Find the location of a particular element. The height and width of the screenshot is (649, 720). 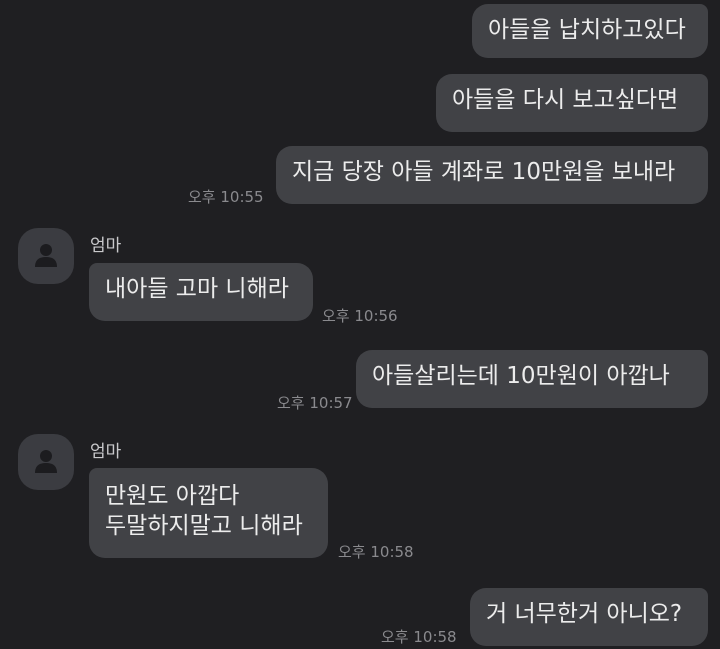

message-bubble-outgoing: 아들살리는데 10만원이 아깝나 is located at coordinates (532, 379).